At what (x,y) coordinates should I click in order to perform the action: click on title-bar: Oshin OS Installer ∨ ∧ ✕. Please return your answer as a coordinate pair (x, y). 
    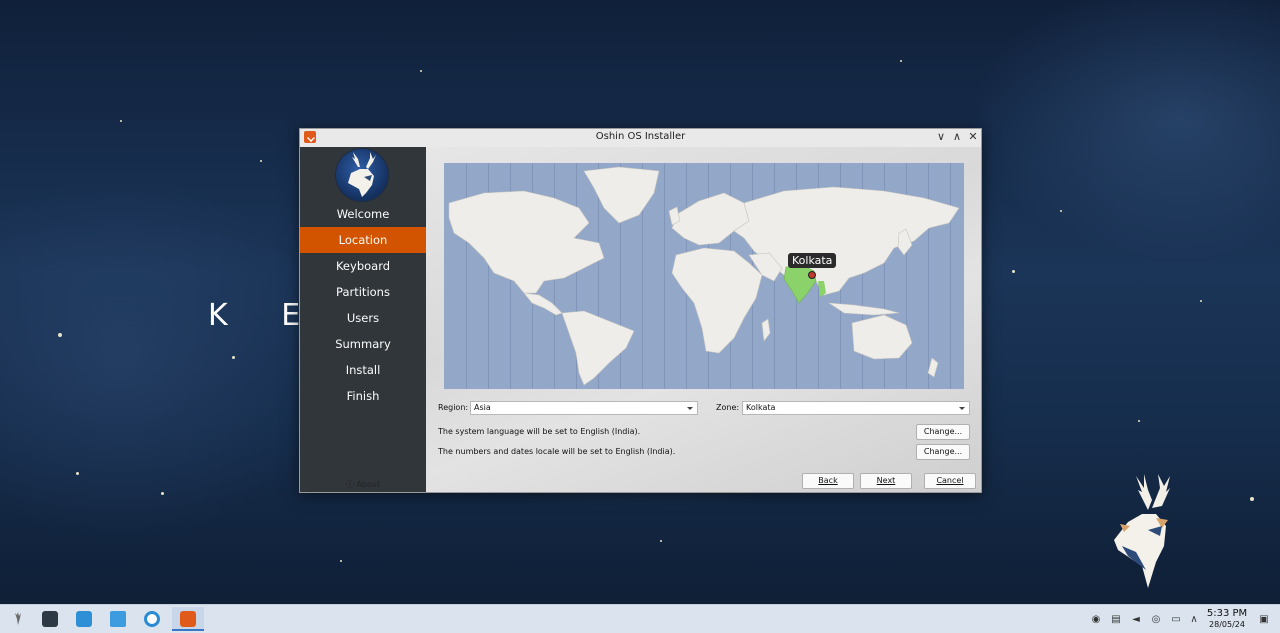
    Looking at the image, I should click on (640, 138).